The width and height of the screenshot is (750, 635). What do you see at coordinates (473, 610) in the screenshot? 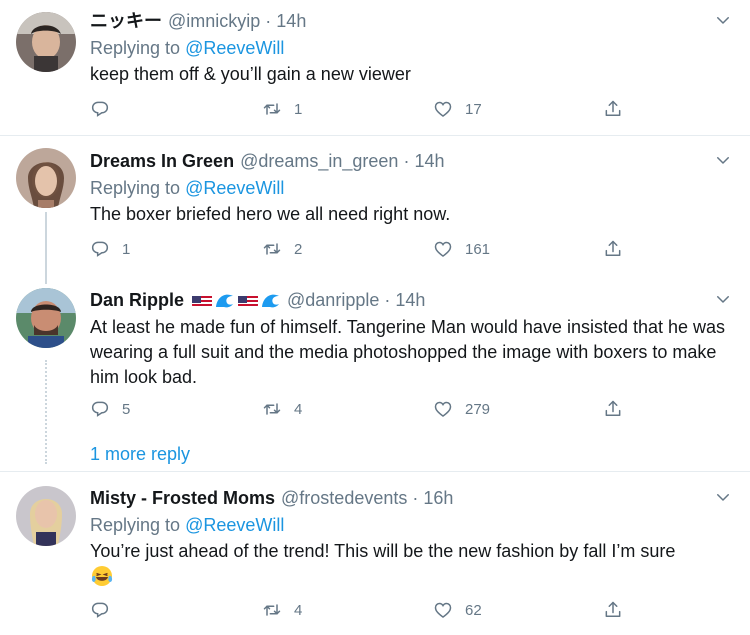
I see `like-count: 62` at bounding box center [473, 610].